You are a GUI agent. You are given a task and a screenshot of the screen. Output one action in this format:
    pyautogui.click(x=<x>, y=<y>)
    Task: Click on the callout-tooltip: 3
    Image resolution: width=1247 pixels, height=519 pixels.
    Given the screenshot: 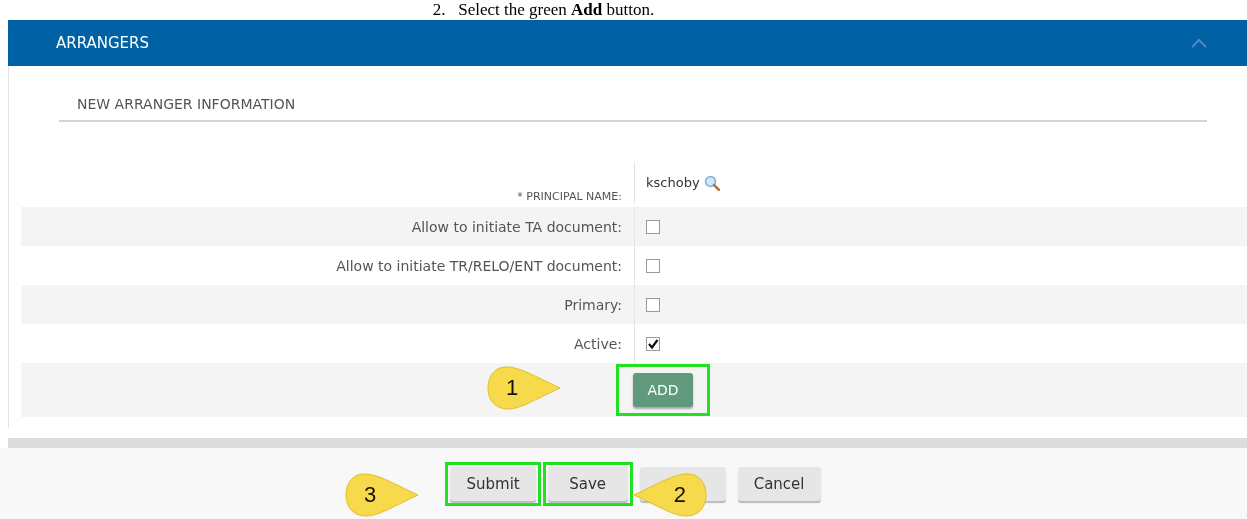 What is the action you would take?
    pyautogui.click(x=382, y=495)
    